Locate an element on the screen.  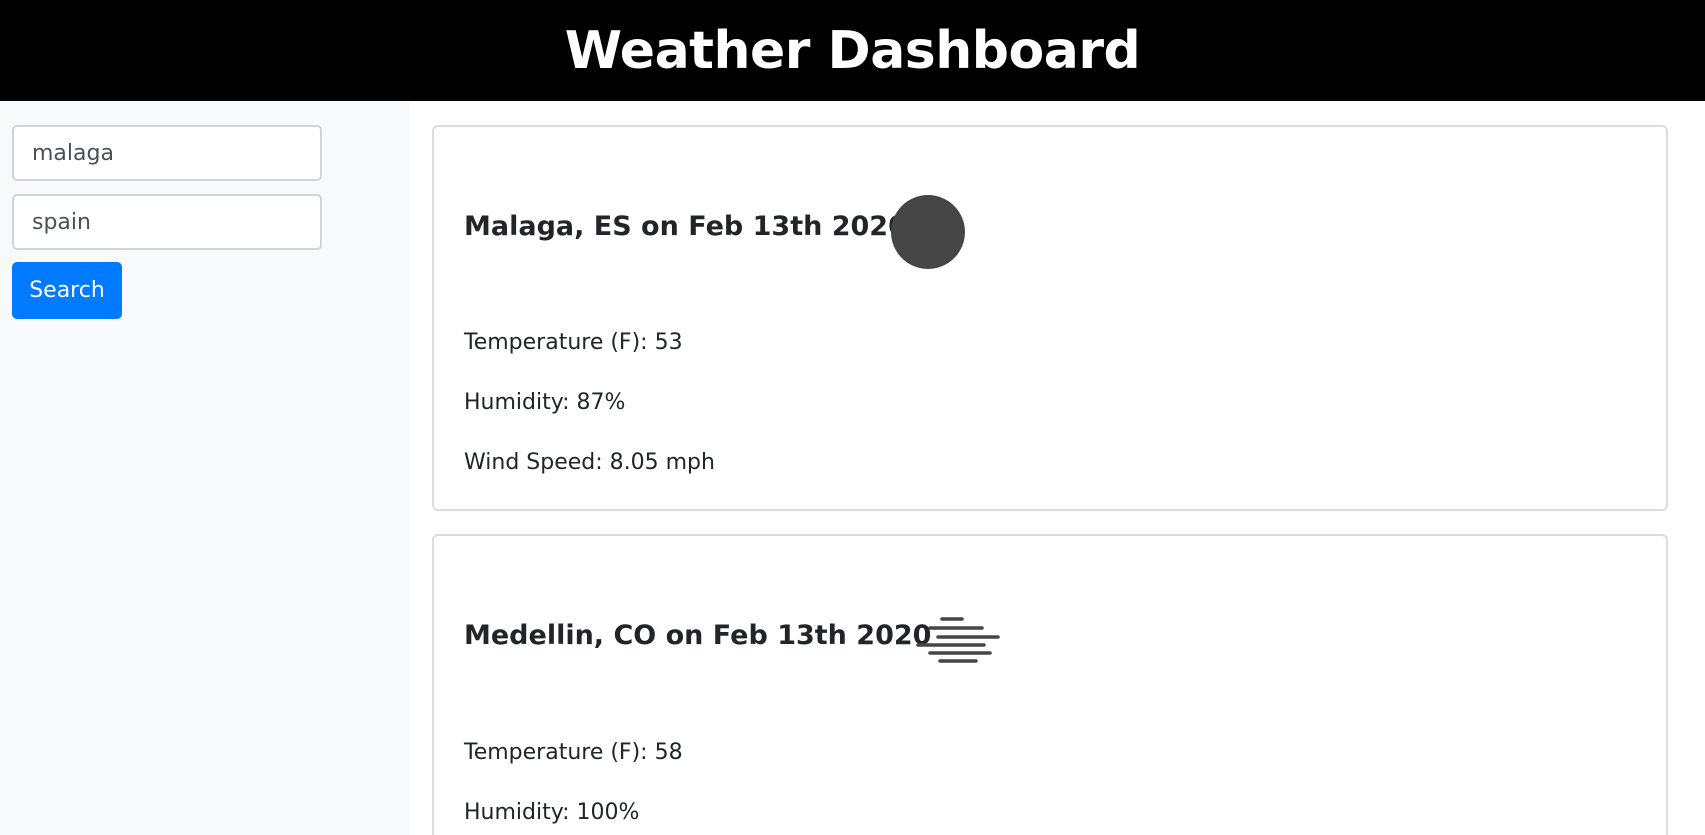
temperature-text: Temperature (F): 58 is located at coordinates (573, 752).